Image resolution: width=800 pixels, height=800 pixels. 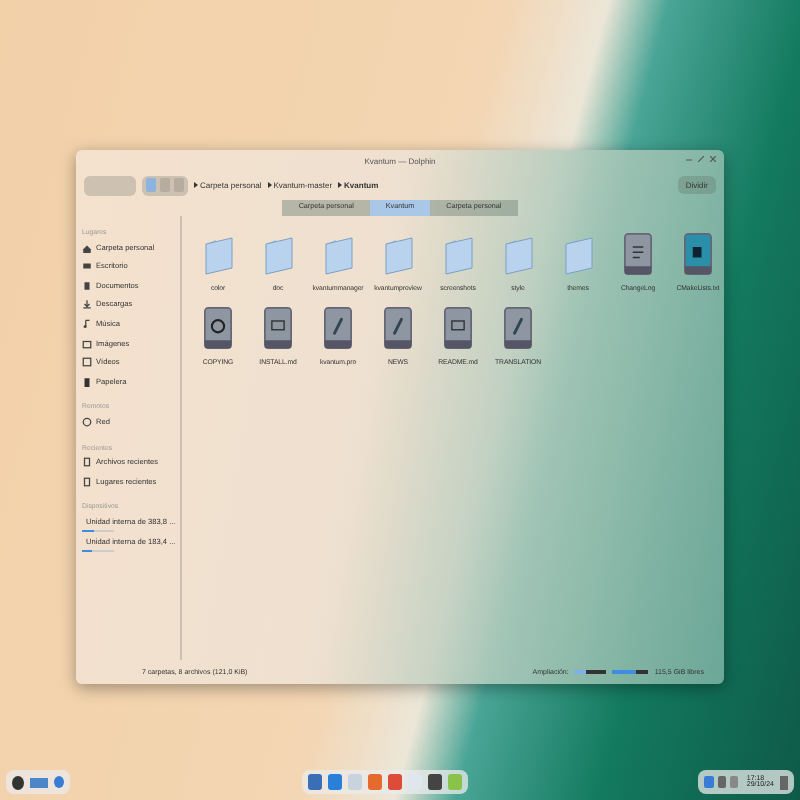 What do you see at coordinates (722, 782) in the screenshot?
I see `tray-icon` at bounding box center [722, 782].